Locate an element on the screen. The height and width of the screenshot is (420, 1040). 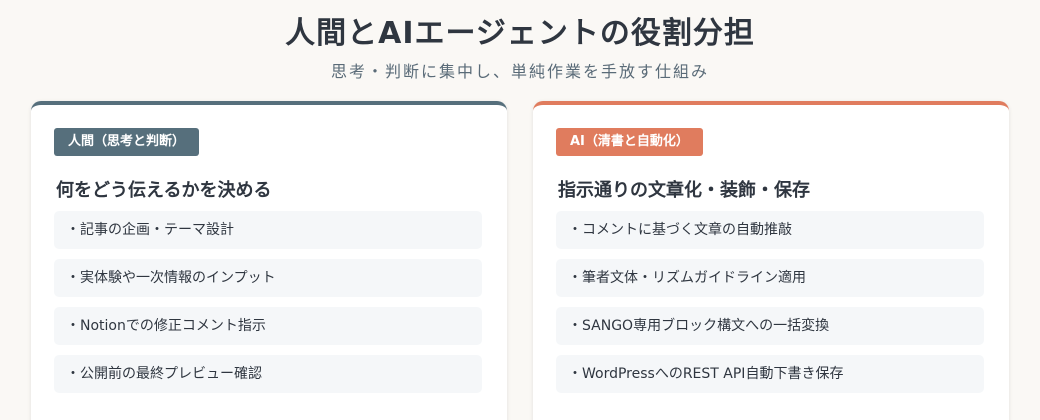
list-item: ・公開前の最終プレビュー確認 is located at coordinates (268, 374).